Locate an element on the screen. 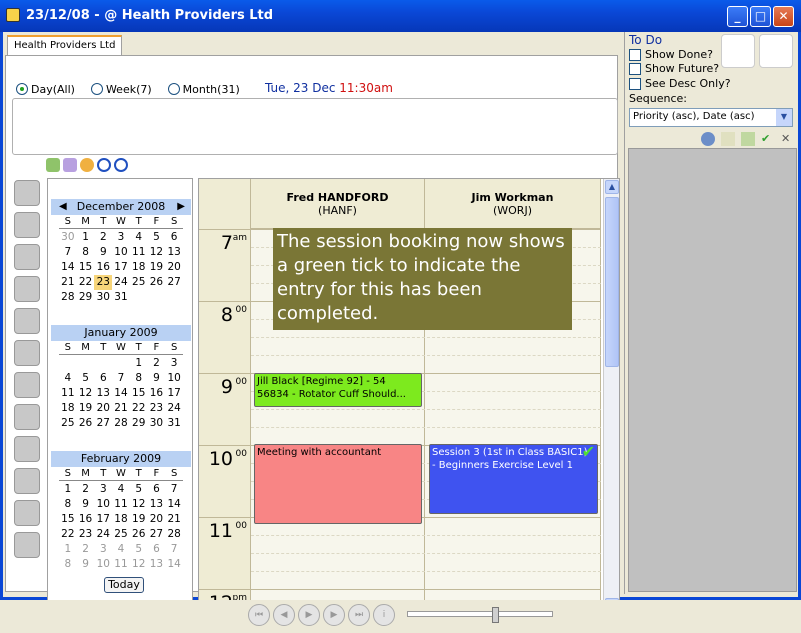 The height and width of the screenshot is (633, 801). chevron-down-icon: ▼ is located at coordinates (784, 117).